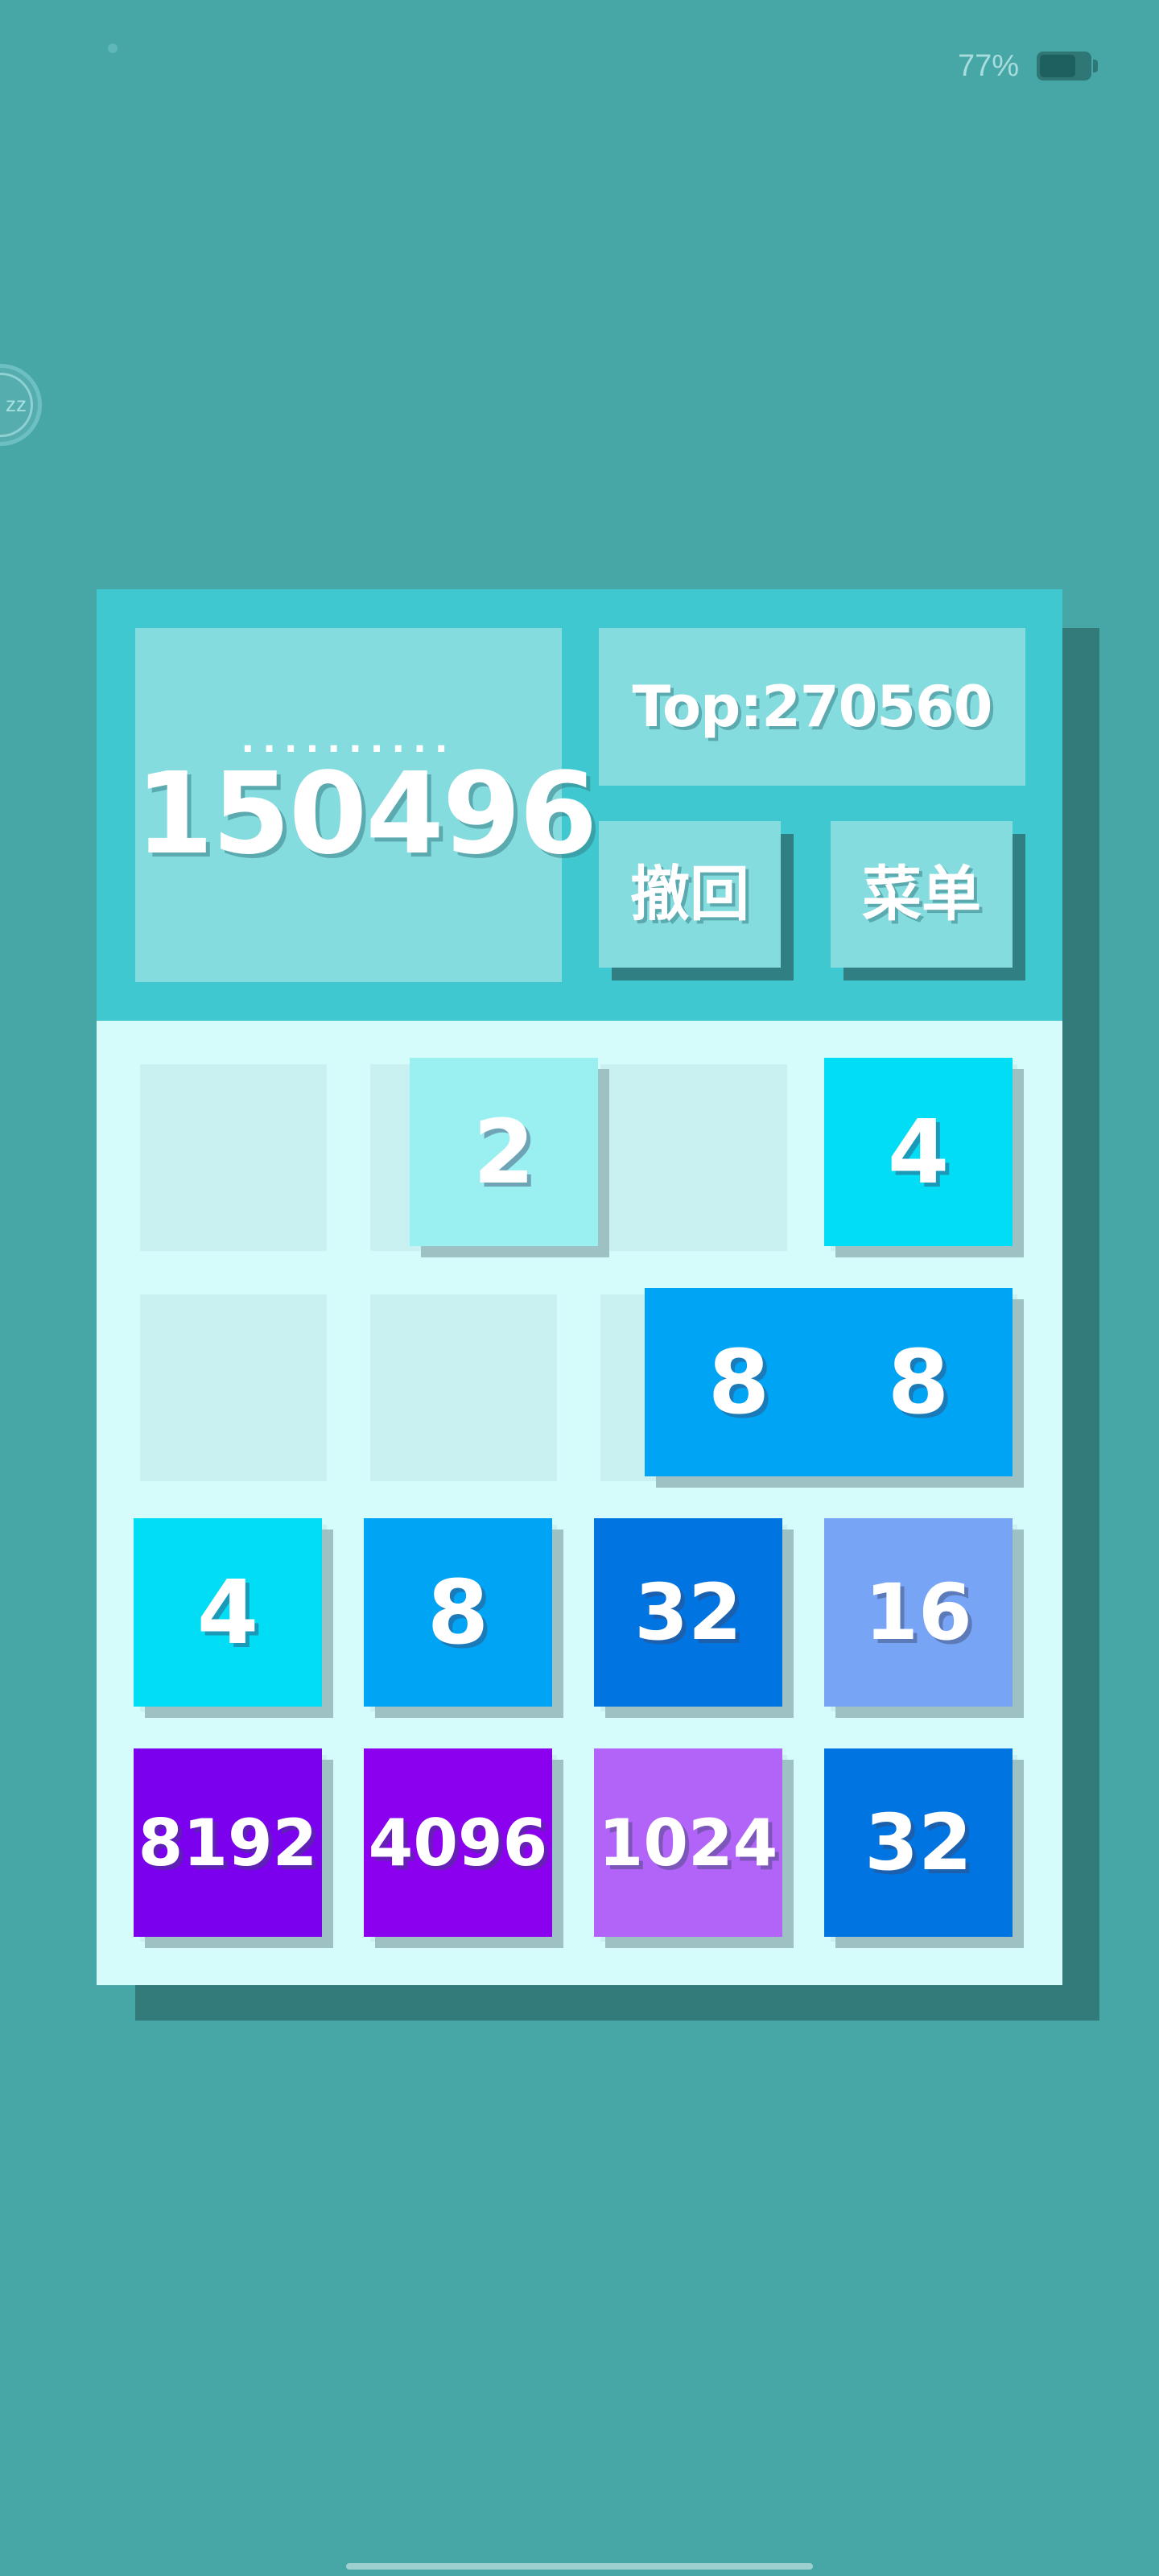  I want to click on home-indicator, so click(579, 2566).